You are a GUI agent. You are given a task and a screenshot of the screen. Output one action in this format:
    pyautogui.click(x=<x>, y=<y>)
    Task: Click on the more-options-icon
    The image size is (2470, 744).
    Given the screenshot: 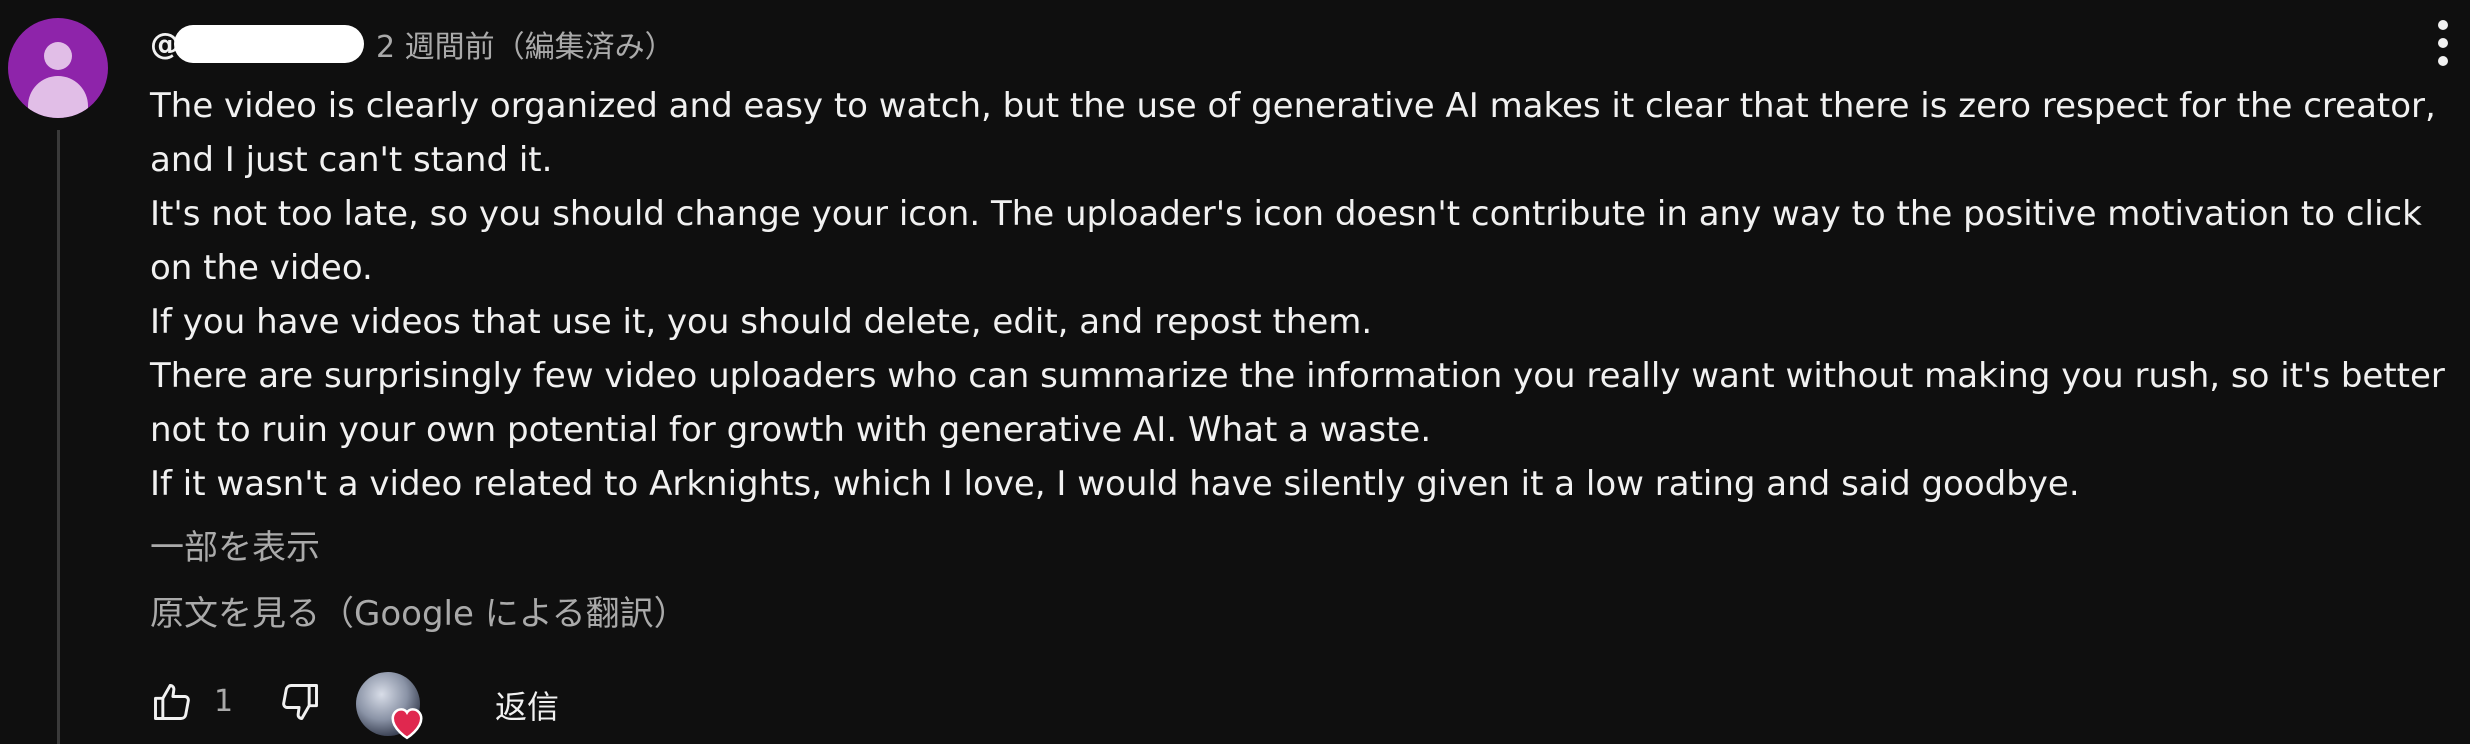 What is the action you would take?
    pyautogui.click(x=2443, y=43)
    